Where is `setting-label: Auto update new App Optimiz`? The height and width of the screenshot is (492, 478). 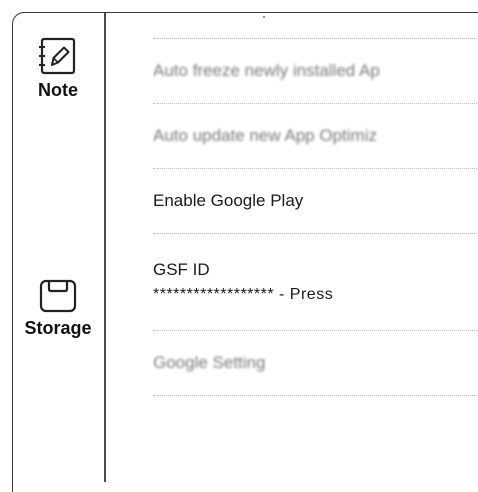
setting-label: Auto update new App Optimiz is located at coordinates (265, 135).